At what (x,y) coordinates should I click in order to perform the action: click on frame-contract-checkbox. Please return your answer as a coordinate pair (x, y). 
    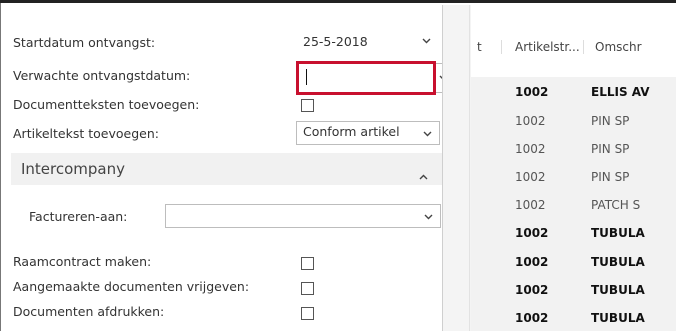
    Looking at the image, I should click on (307, 263).